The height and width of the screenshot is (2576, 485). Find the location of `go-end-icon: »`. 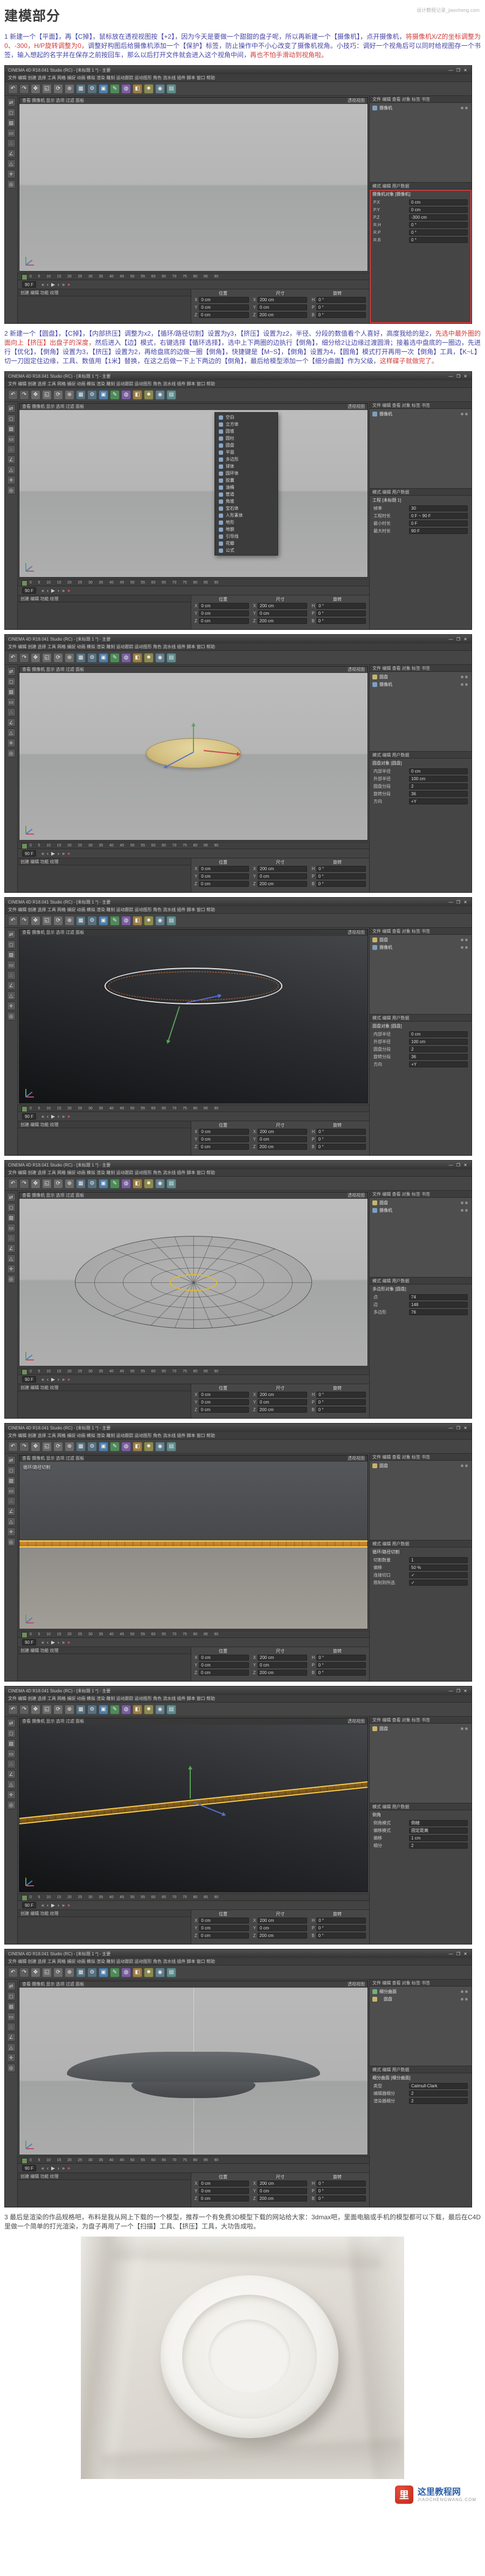

go-end-icon: » is located at coordinates (63, 2168).